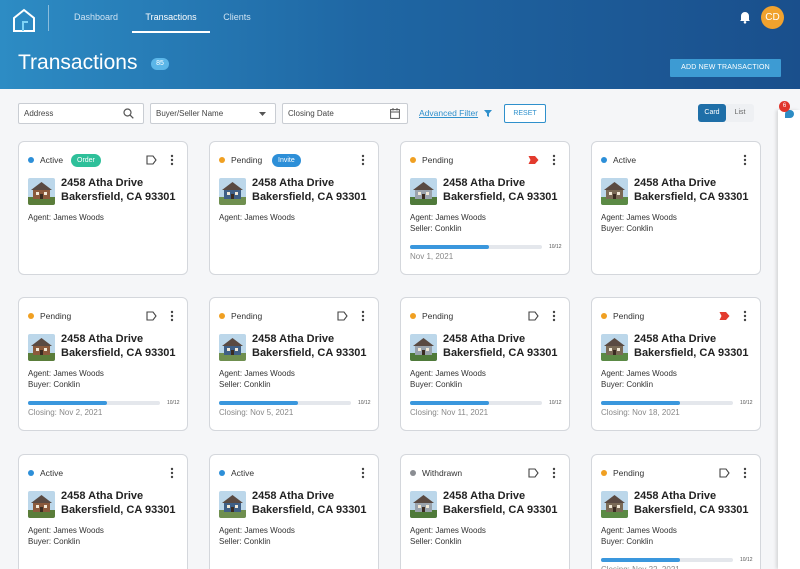 The image size is (800, 569). Describe the element at coordinates (525, 113) in the screenshot. I see `reset-button: RESET` at that location.